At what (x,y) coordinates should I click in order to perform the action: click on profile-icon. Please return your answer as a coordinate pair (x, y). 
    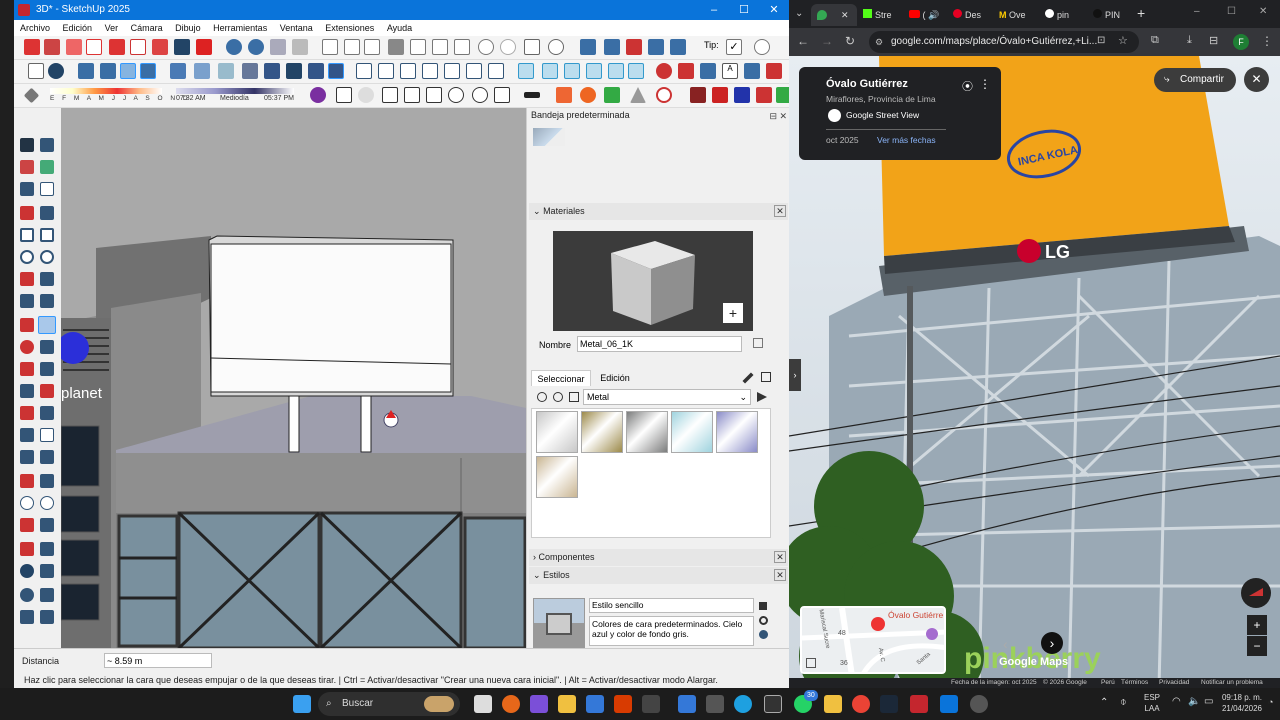
    Looking at the image, I should click on (318, 95).